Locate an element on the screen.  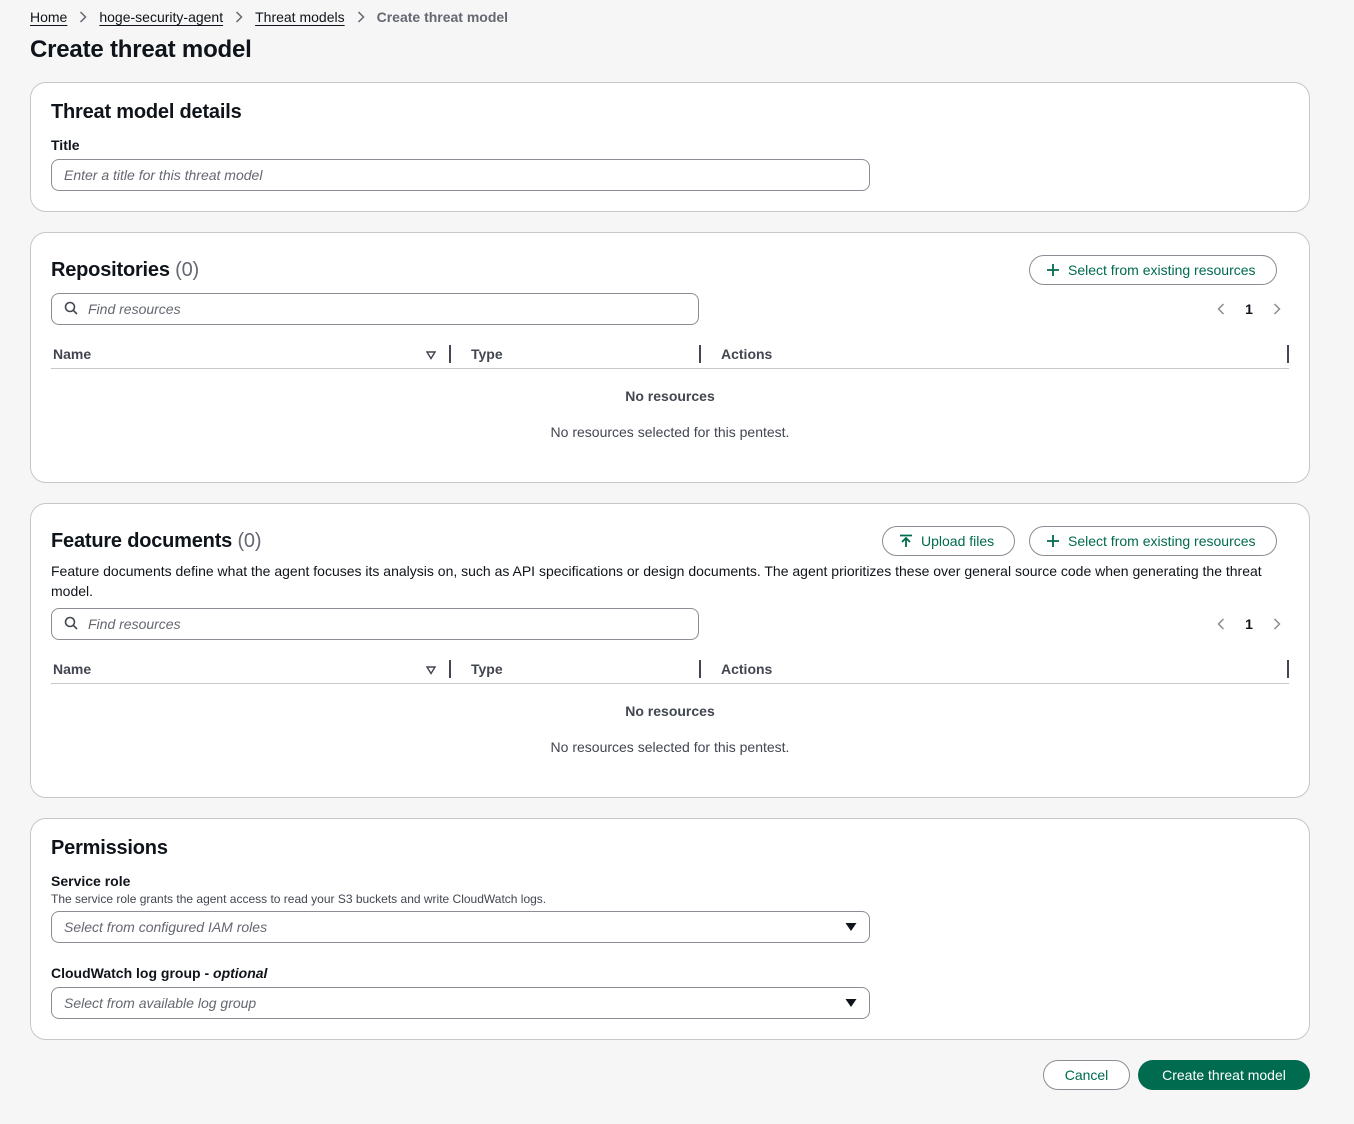
title-label: Title is located at coordinates (65, 145).